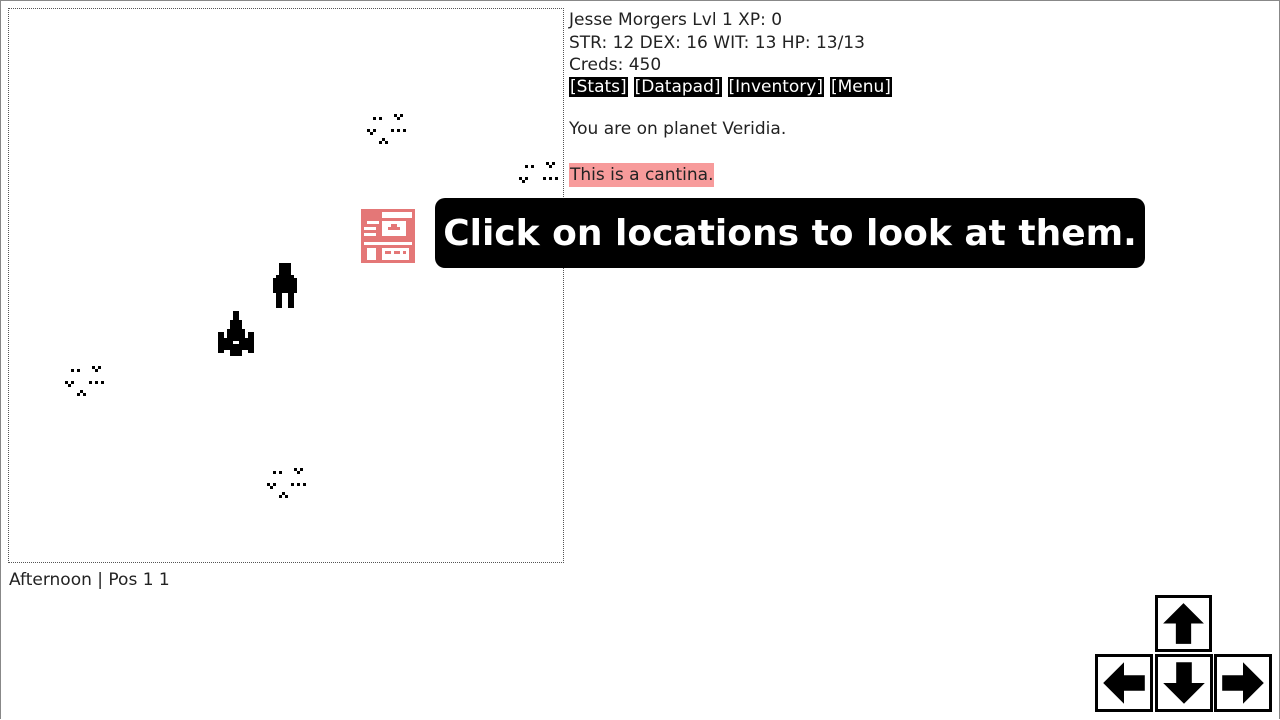  I want to click on move-right-button, so click(1243, 683).